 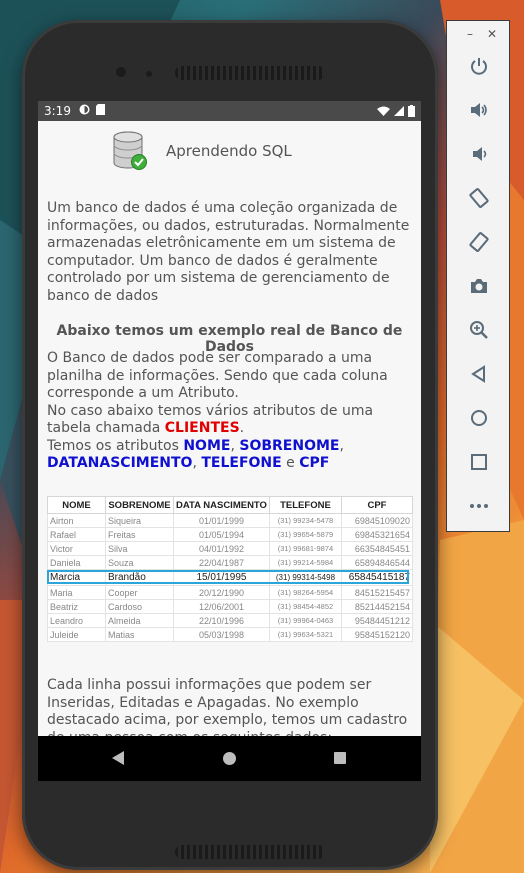 I want to click on table-cell: (31) 99214-5984, so click(x=305, y=562).